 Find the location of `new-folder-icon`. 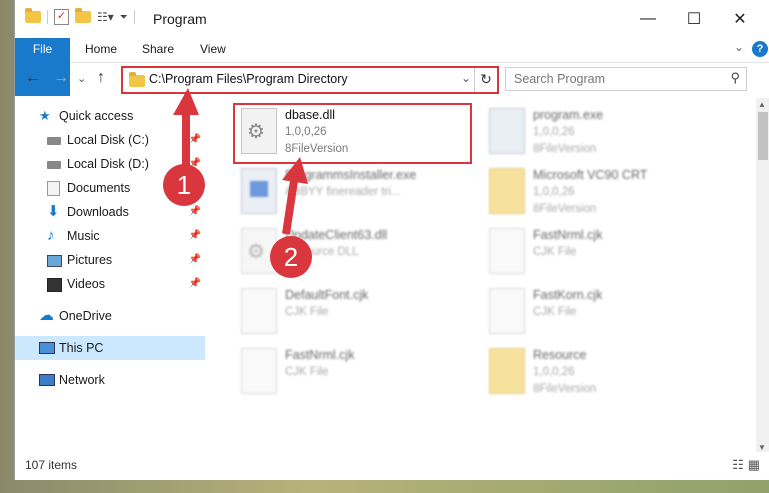

new-folder-icon is located at coordinates (83, 15).